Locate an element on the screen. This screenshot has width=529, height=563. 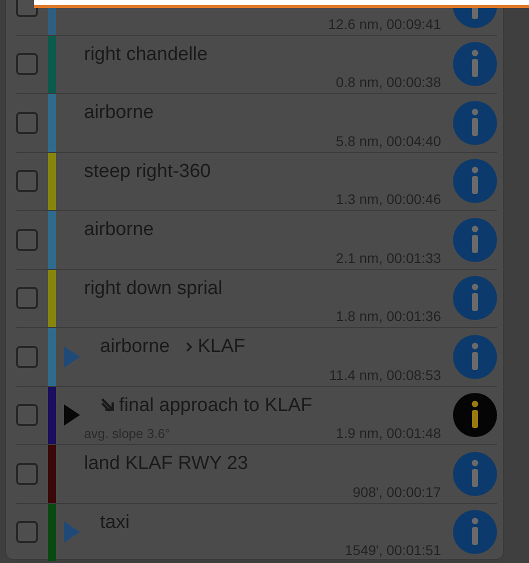
descent-arrow-icon is located at coordinates (108, 405).